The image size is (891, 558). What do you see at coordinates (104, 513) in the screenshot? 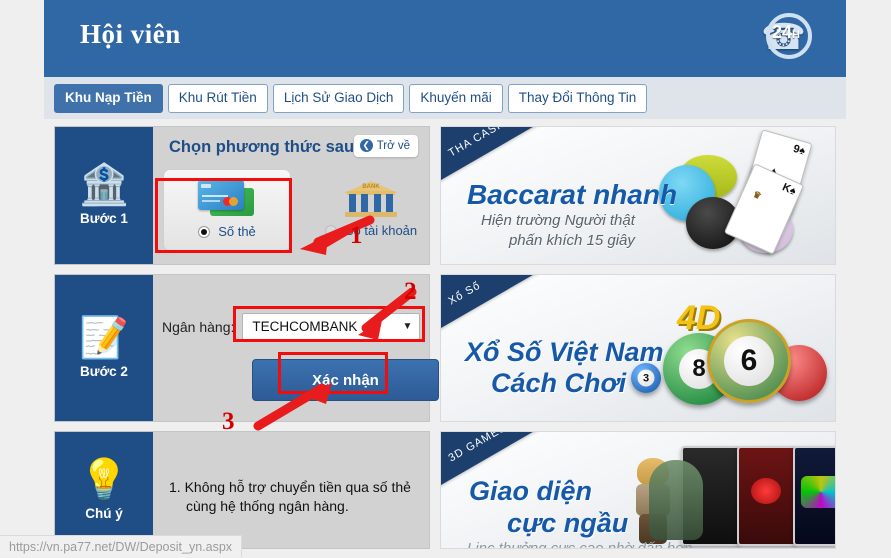
I see `step-3-label: Chú ý` at bounding box center [104, 513].